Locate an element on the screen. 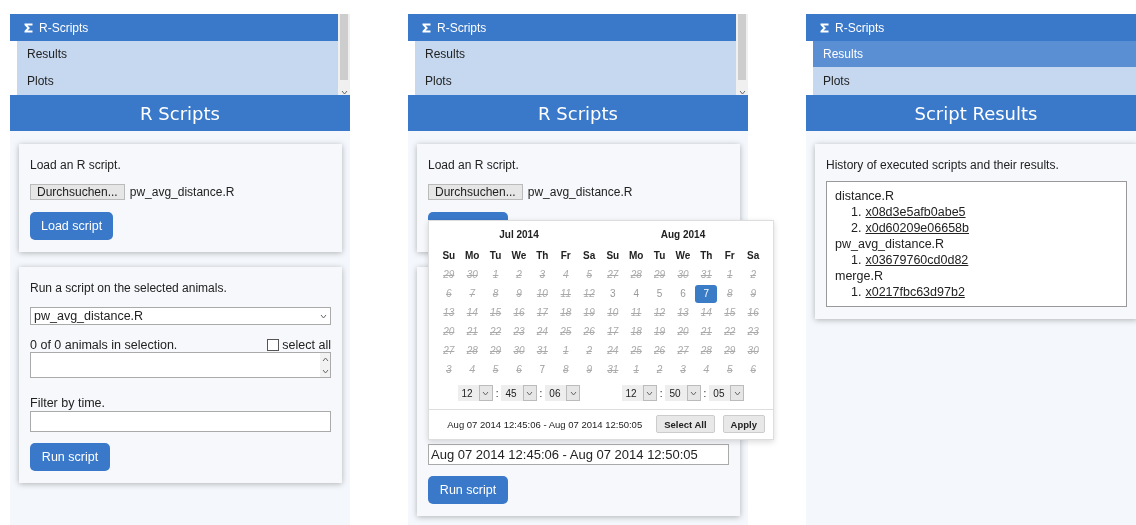  calendar-day: 4 is located at coordinates (636, 293).